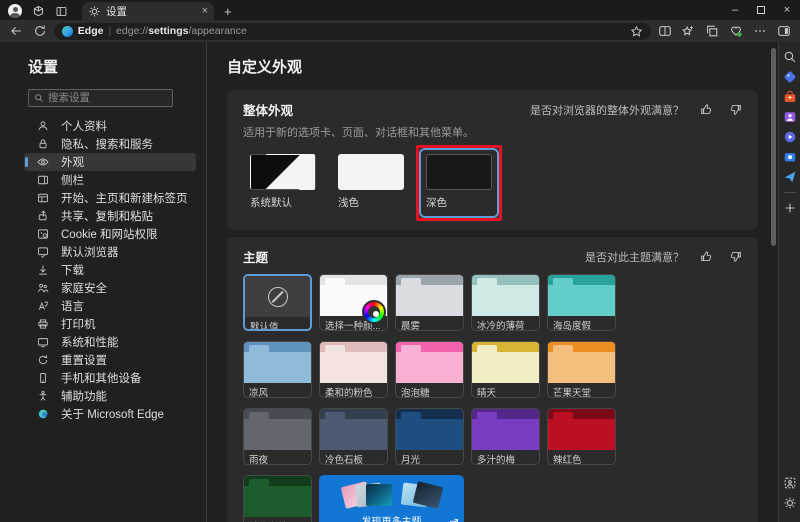 Image resolution: width=800 pixels, height=522 pixels. What do you see at coordinates (353, 369) in the screenshot?
I see `theme-card-6: 柔和的粉色` at bounding box center [353, 369].